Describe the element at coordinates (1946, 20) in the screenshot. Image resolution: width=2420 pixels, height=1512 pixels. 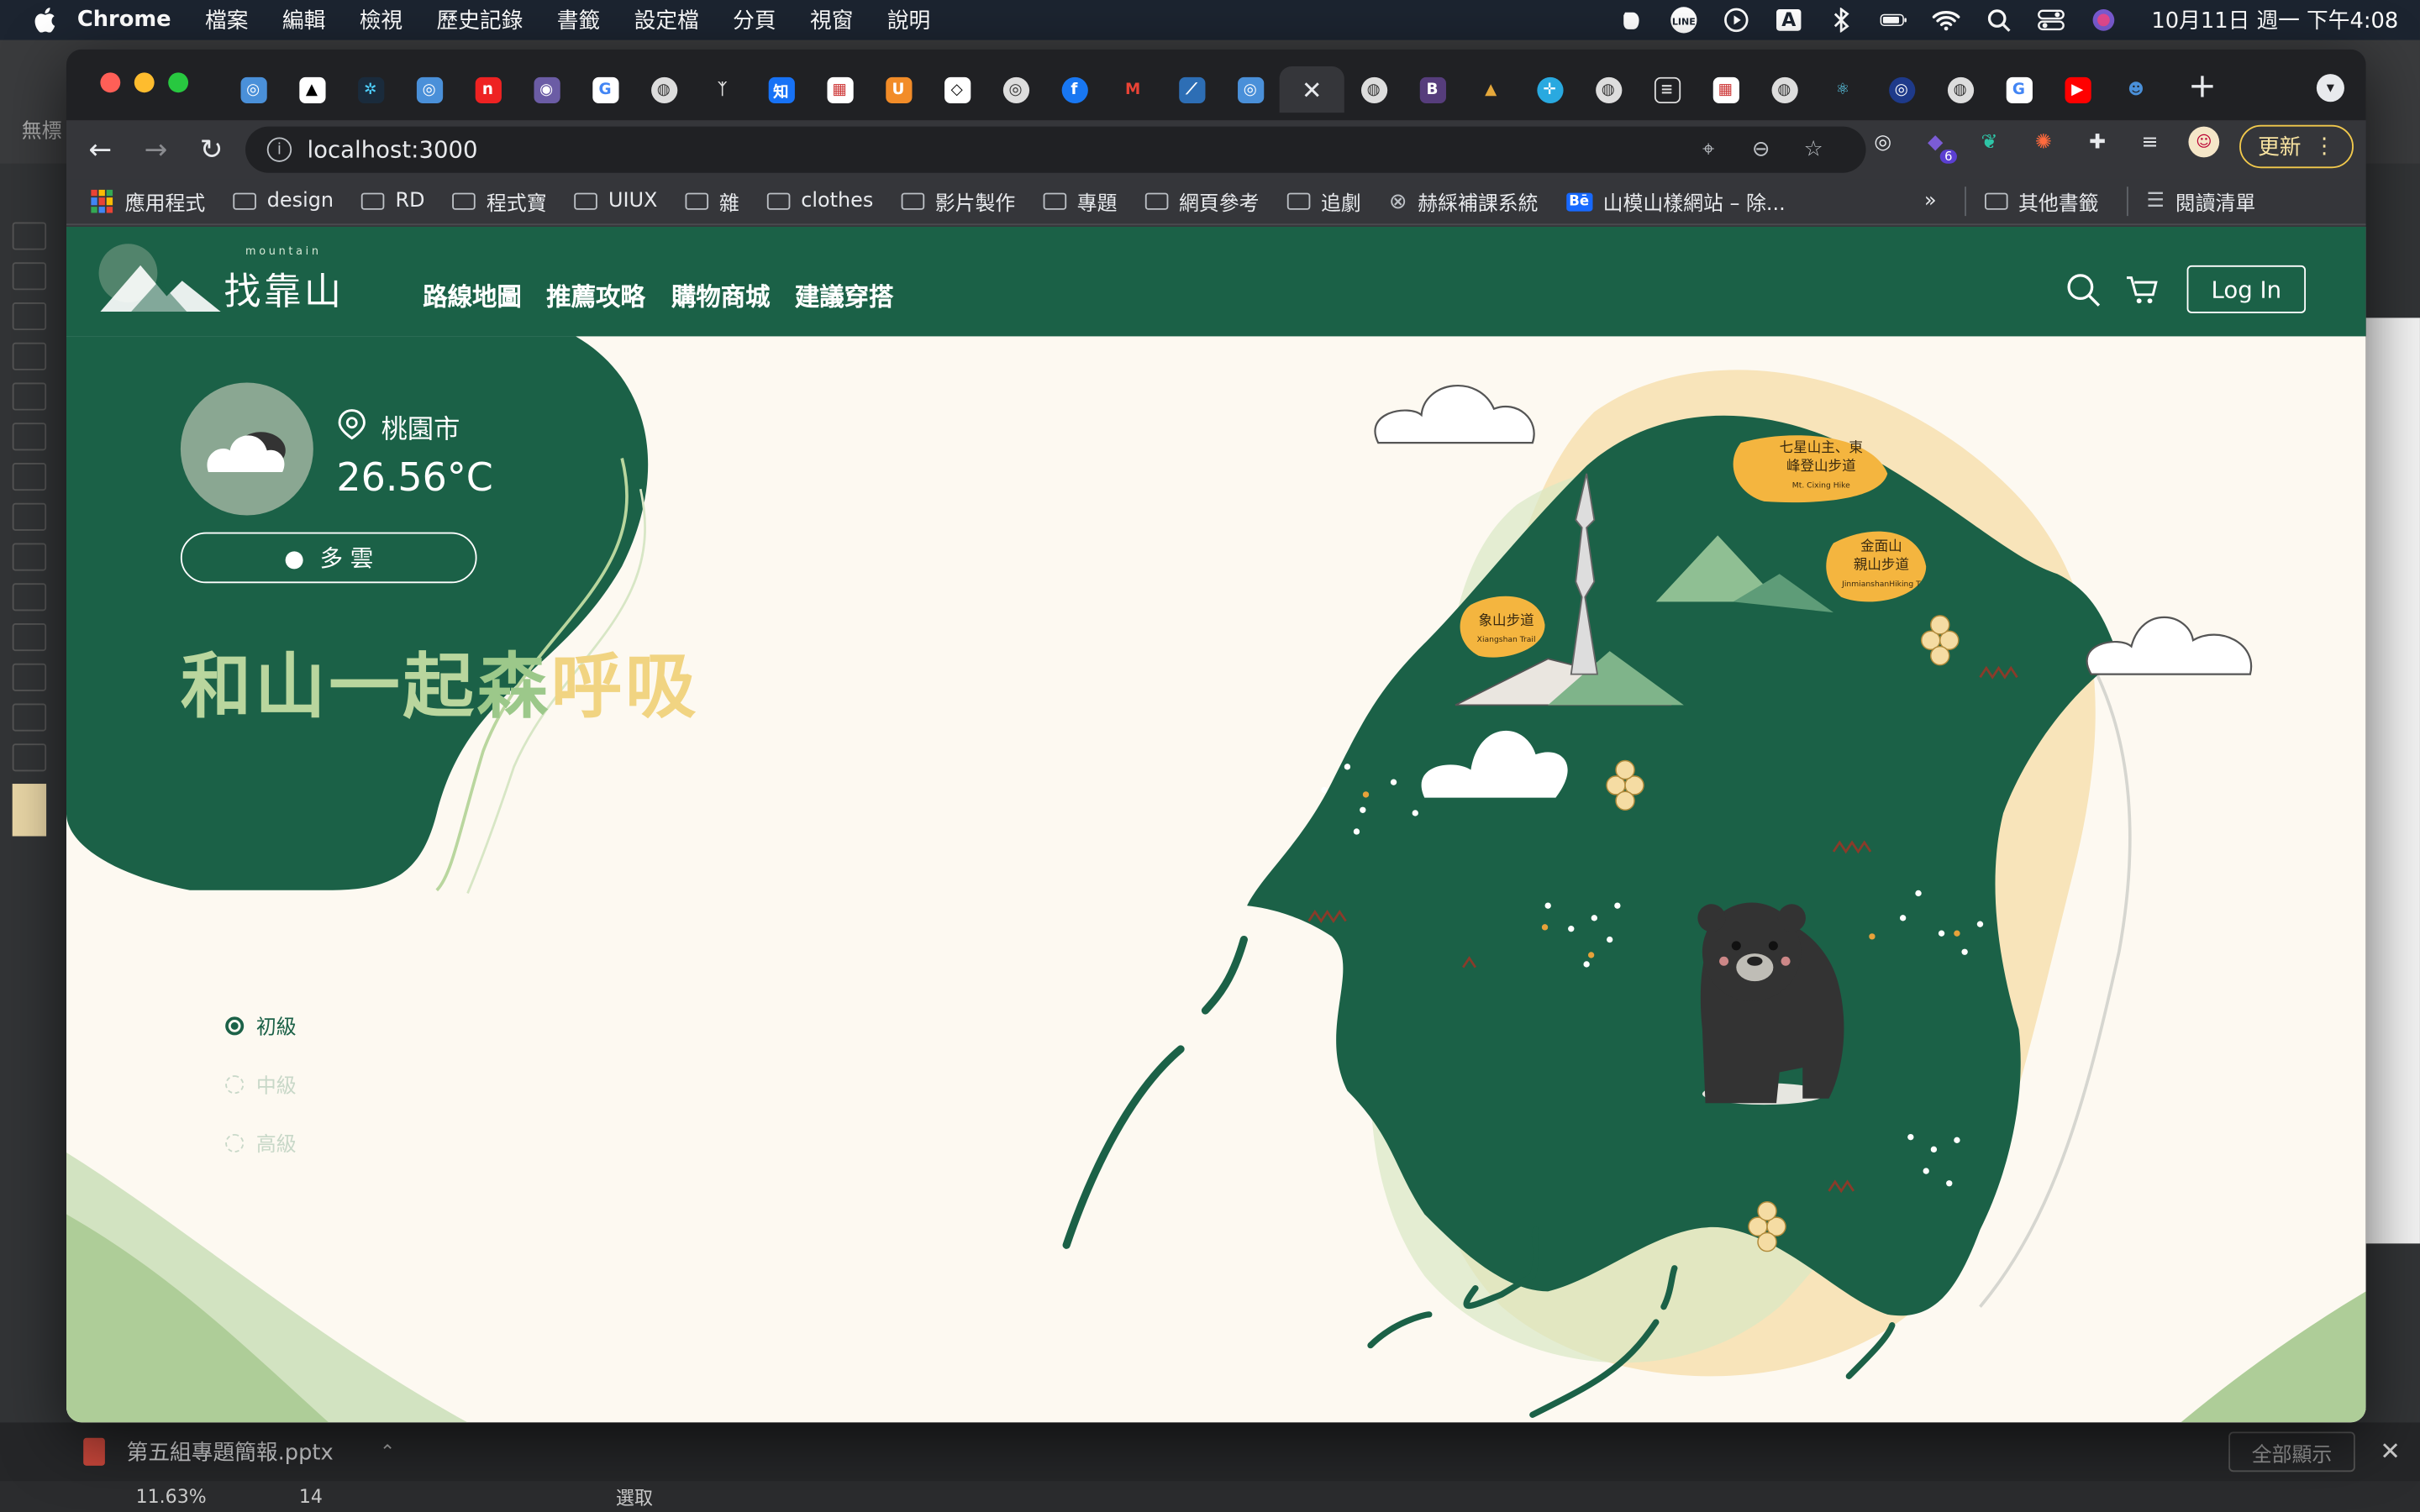
I see `wifi-icon` at that location.